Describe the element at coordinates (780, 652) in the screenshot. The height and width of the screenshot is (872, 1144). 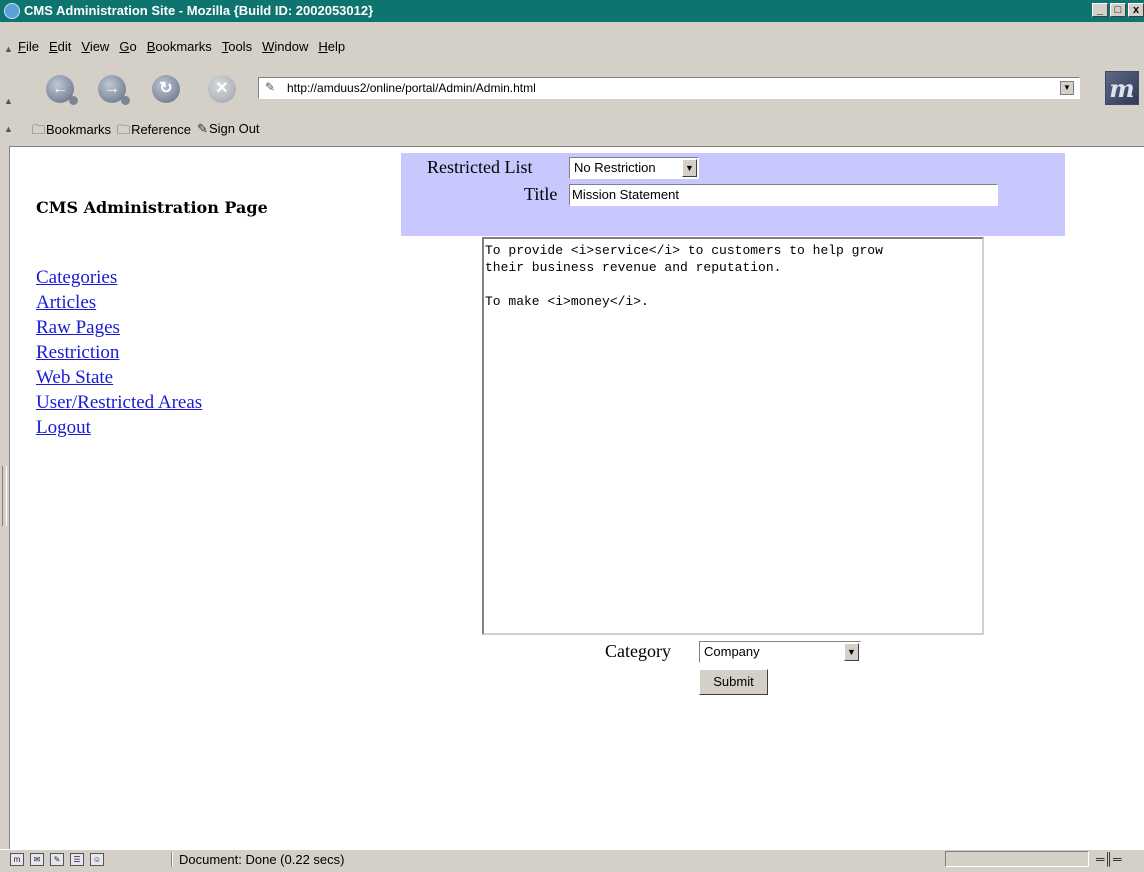
I see `category-select: Company ▼` at that location.